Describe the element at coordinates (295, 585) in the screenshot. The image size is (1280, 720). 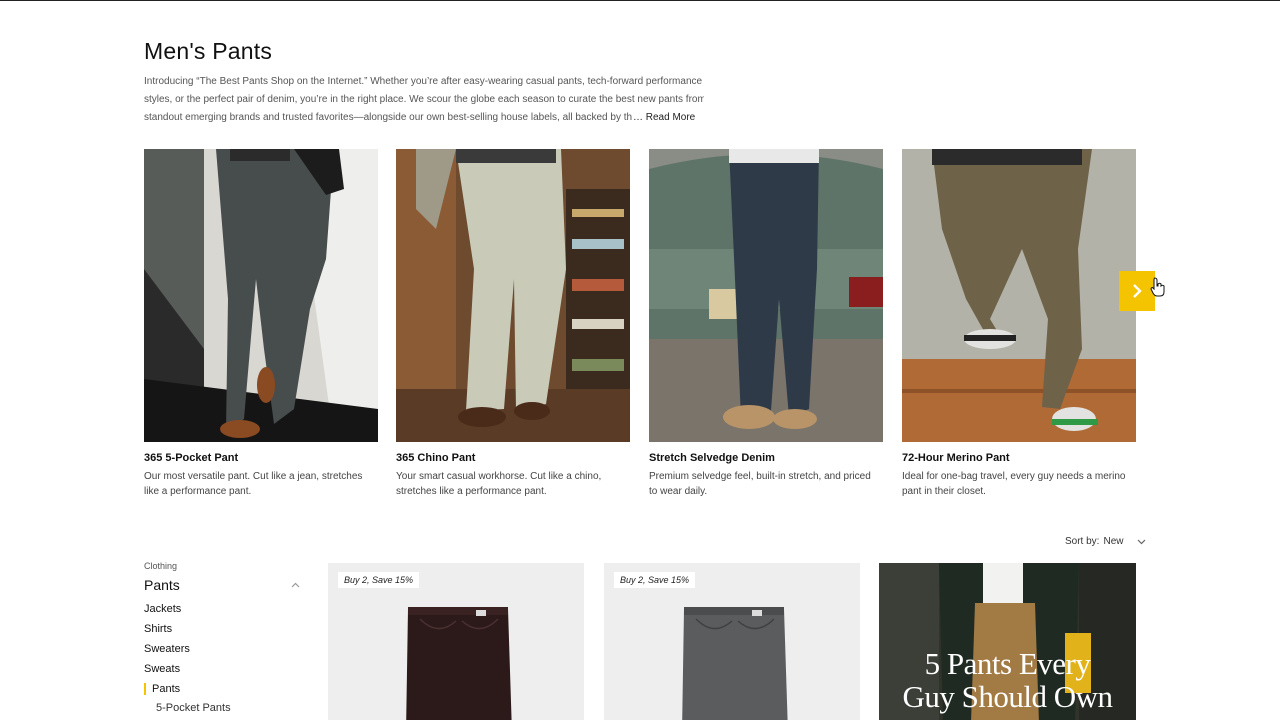
I see `chevron-up-icon` at that location.